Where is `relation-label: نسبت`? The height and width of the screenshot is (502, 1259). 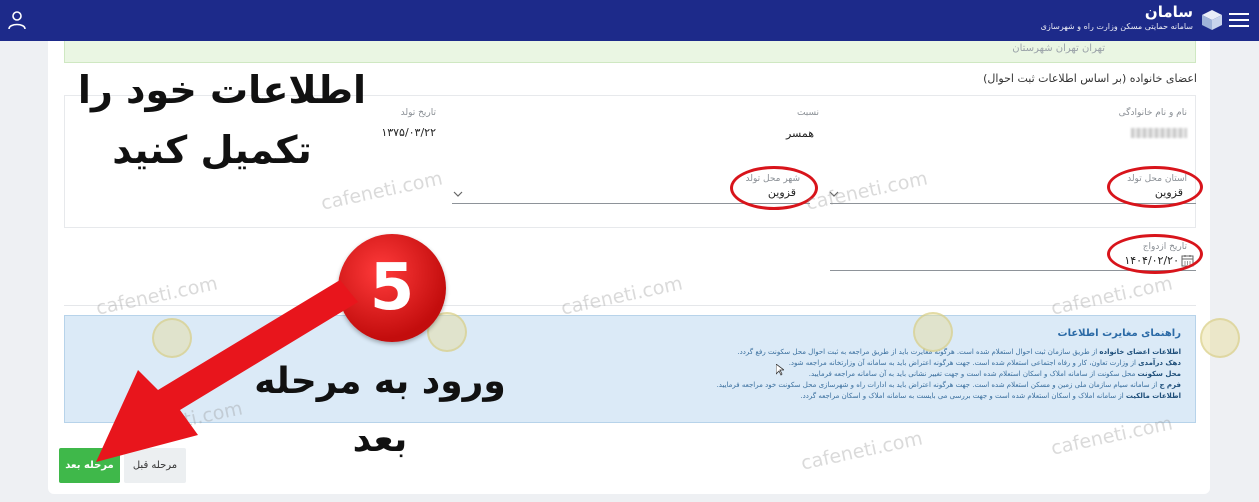
relation-label: نسبت is located at coordinates (808, 113).